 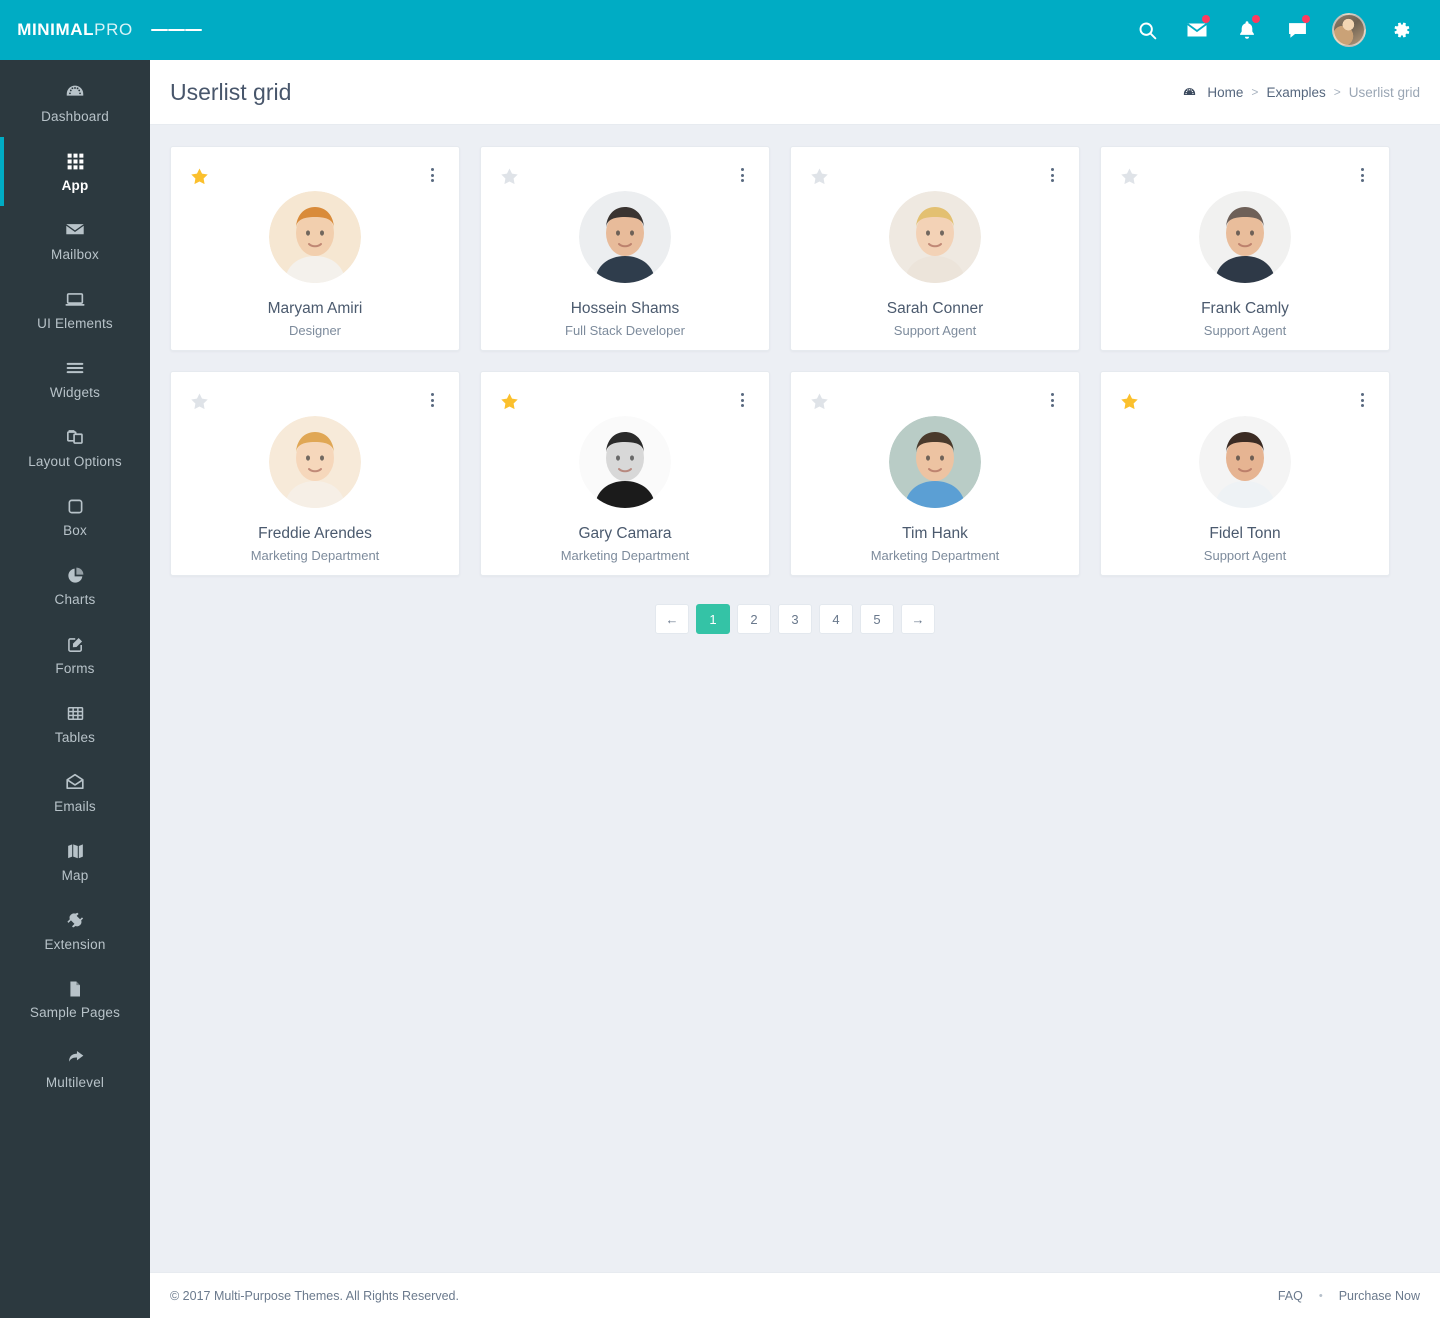 I want to click on sidebar-item-sample-pages: Sample Pages, so click(x=75, y=999).